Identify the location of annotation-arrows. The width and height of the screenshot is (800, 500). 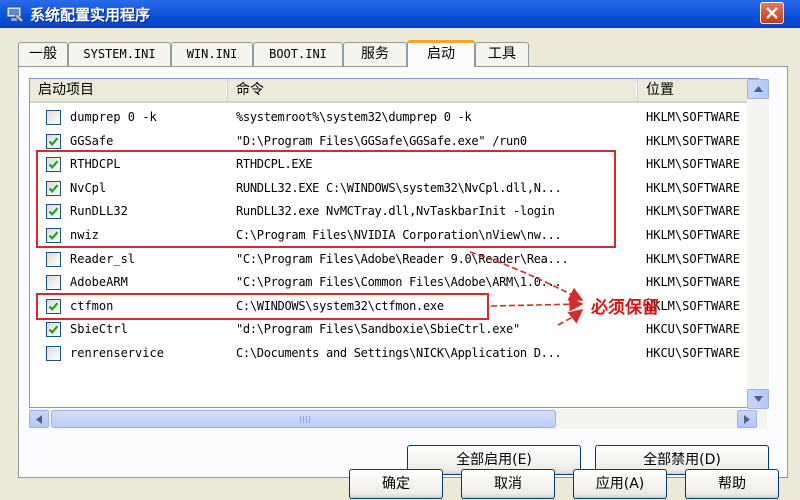
(526, 288).